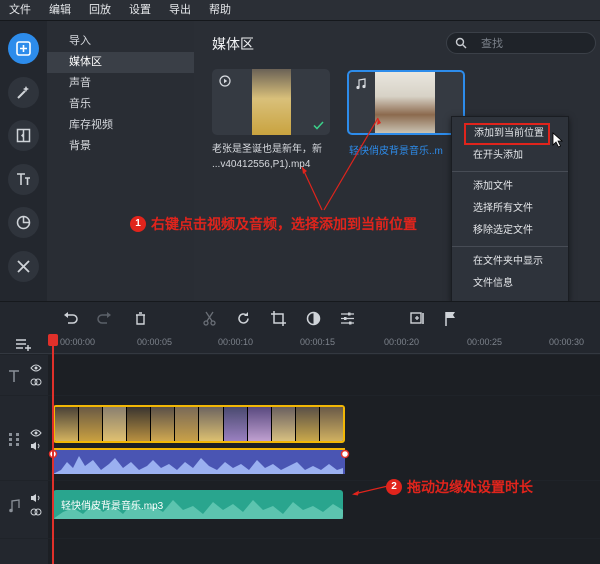  Describe the element at coordinates (120, 146) in the screenshot. I see `category-backgrounds: 背景` at that location.